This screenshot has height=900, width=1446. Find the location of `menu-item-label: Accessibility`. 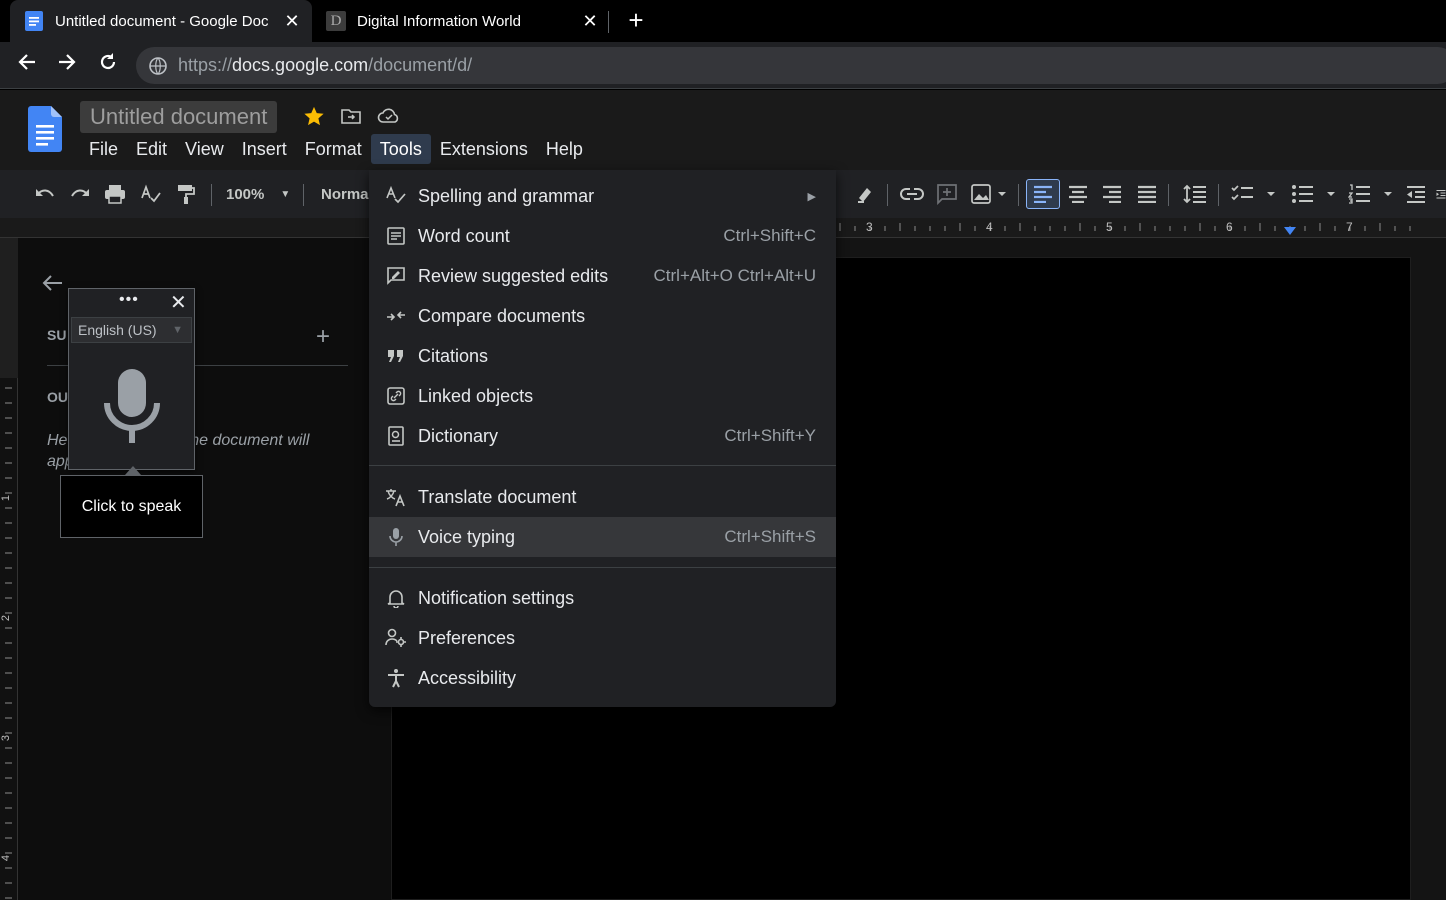

menu-item-label: Accessibility is located at coordinates (467, 677).